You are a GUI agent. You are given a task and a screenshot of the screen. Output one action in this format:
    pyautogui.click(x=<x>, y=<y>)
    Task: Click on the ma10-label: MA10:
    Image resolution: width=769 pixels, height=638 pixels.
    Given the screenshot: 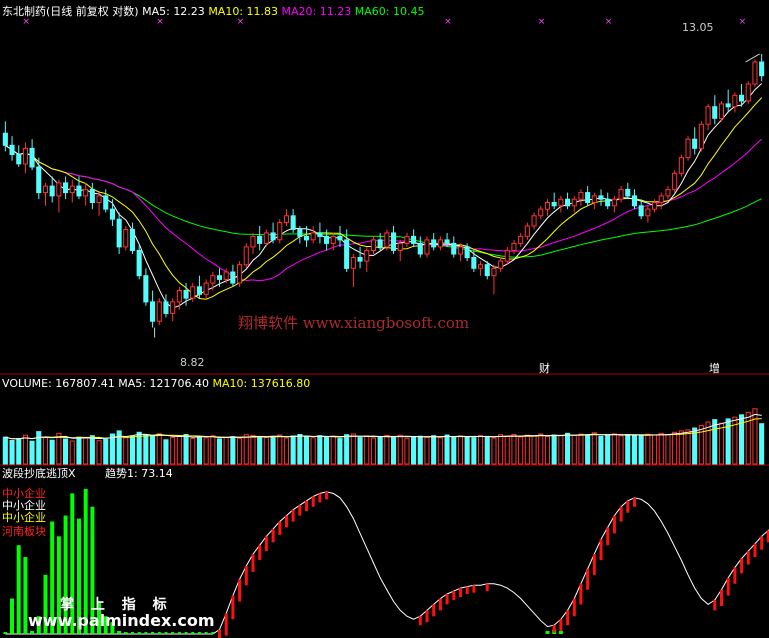 What is the action you would take?
    pyautogui.click(x=226, y=11)
    